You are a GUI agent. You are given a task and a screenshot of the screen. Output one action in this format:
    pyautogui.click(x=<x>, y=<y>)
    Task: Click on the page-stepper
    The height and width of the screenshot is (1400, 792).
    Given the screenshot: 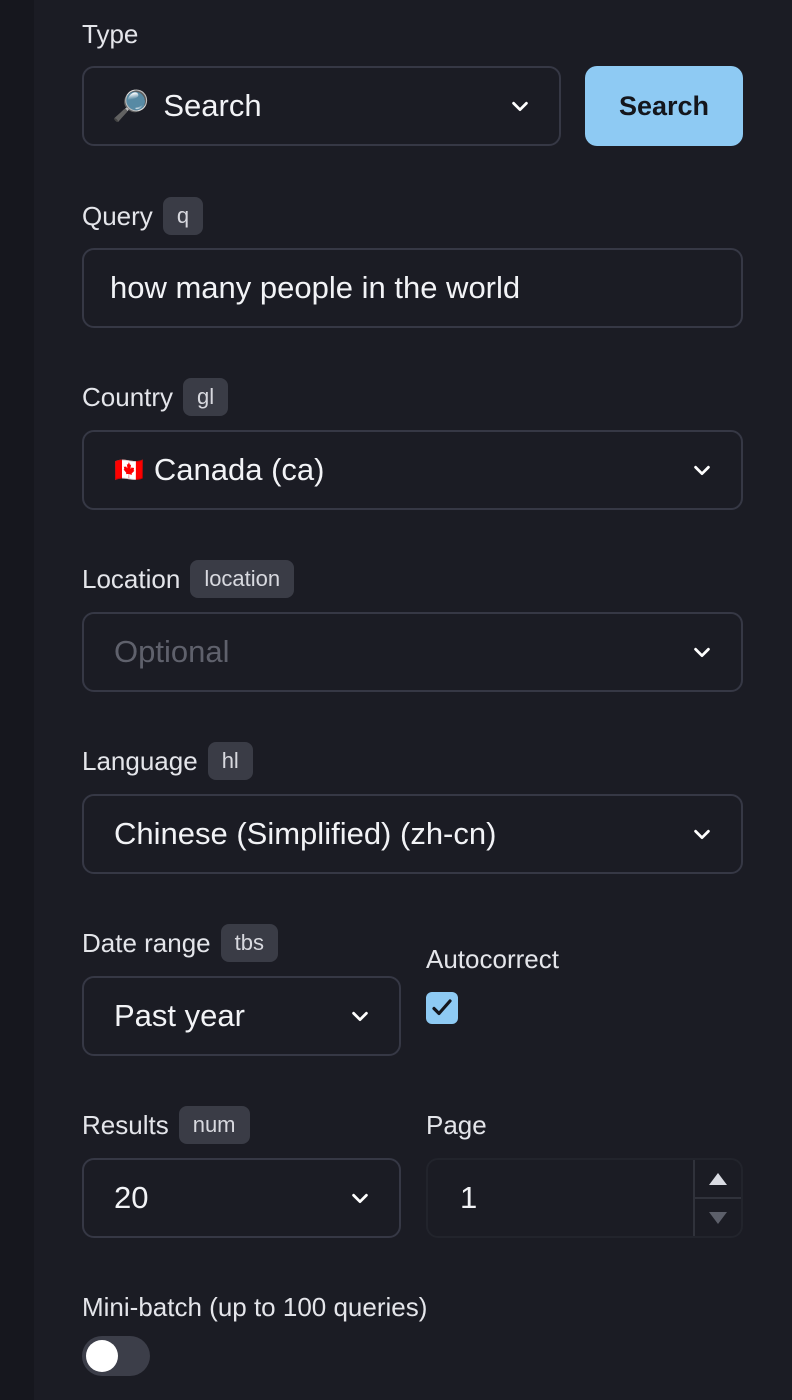 What is the action you would take?
    pyautogui.click(x=717, y=1198)
    